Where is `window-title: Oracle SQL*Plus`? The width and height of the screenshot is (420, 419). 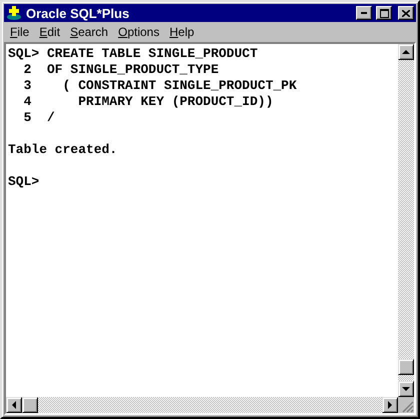 window-title: Oracle SQL*Plus is located at coordinates (78, 13).